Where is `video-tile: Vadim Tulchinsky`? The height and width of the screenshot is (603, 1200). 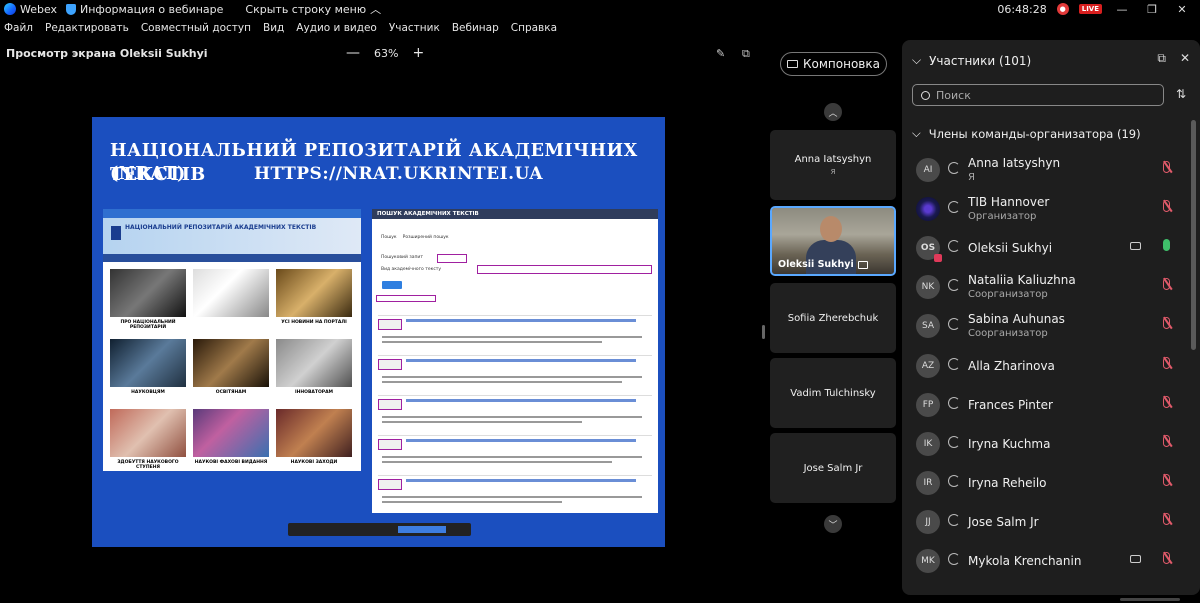 video-tile: Vadim Tulchinsky is located at coordinates (833, 393).